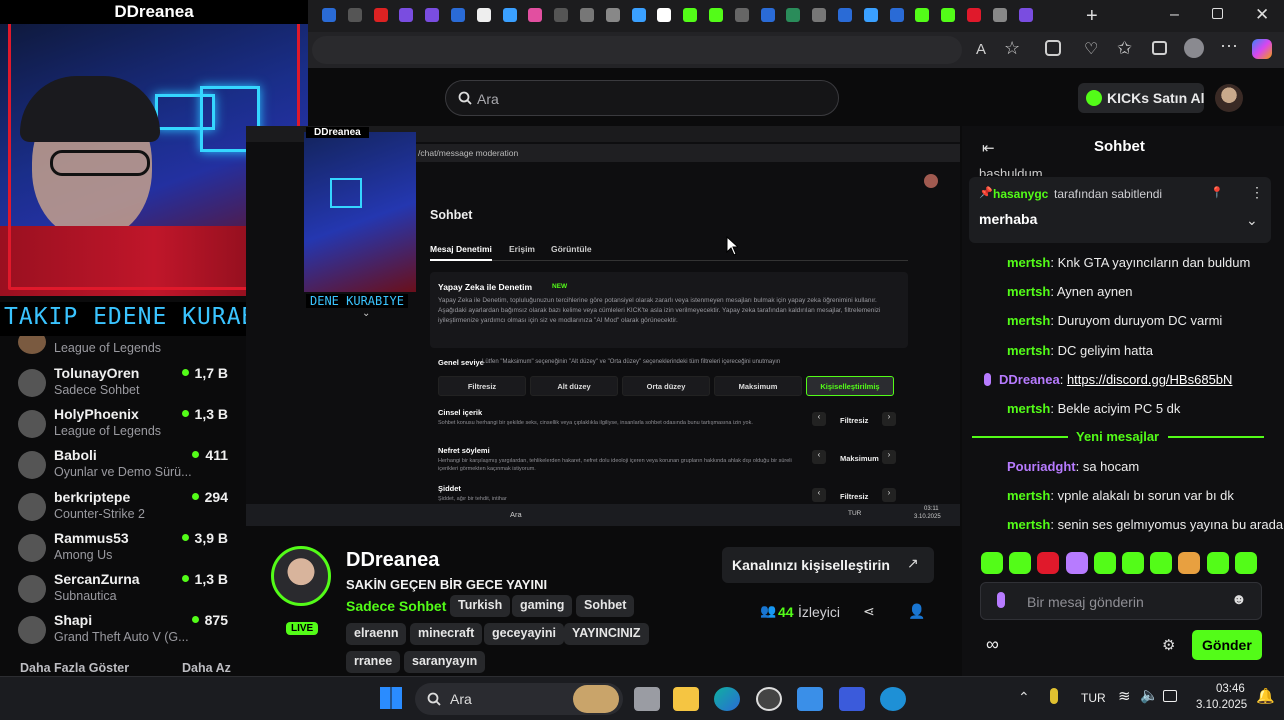  Describe the element at coordinates (606, 634) in the screenshot. I see `stream-tag: YAYINCINIZ` at that location.